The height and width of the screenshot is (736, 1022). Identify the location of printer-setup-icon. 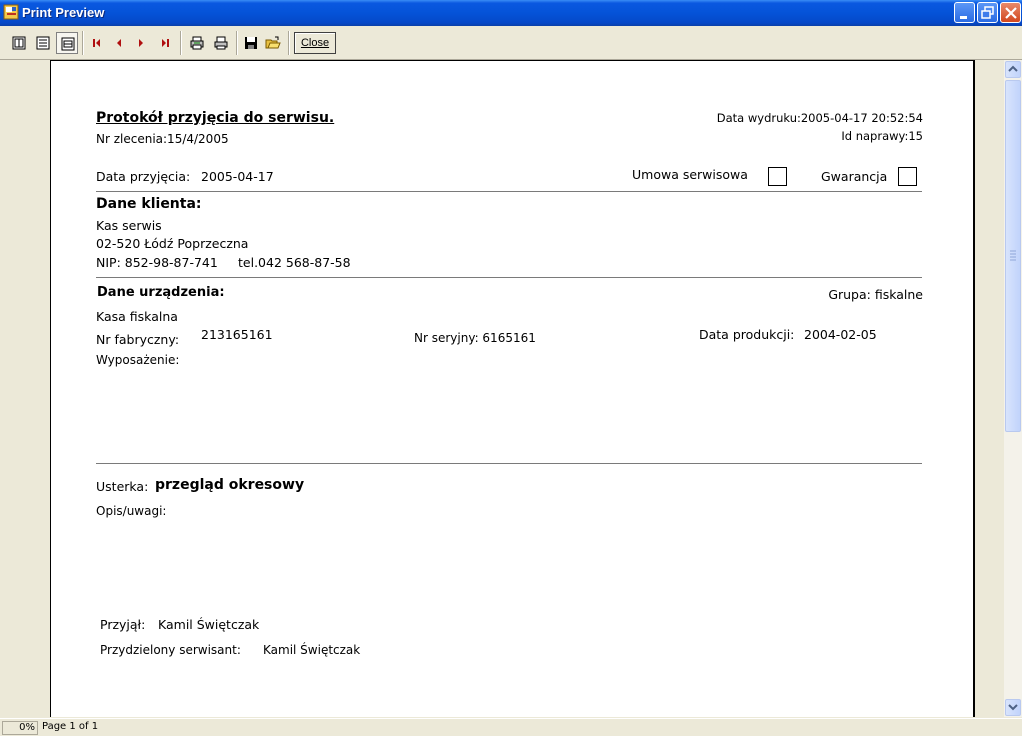
(197, 43).